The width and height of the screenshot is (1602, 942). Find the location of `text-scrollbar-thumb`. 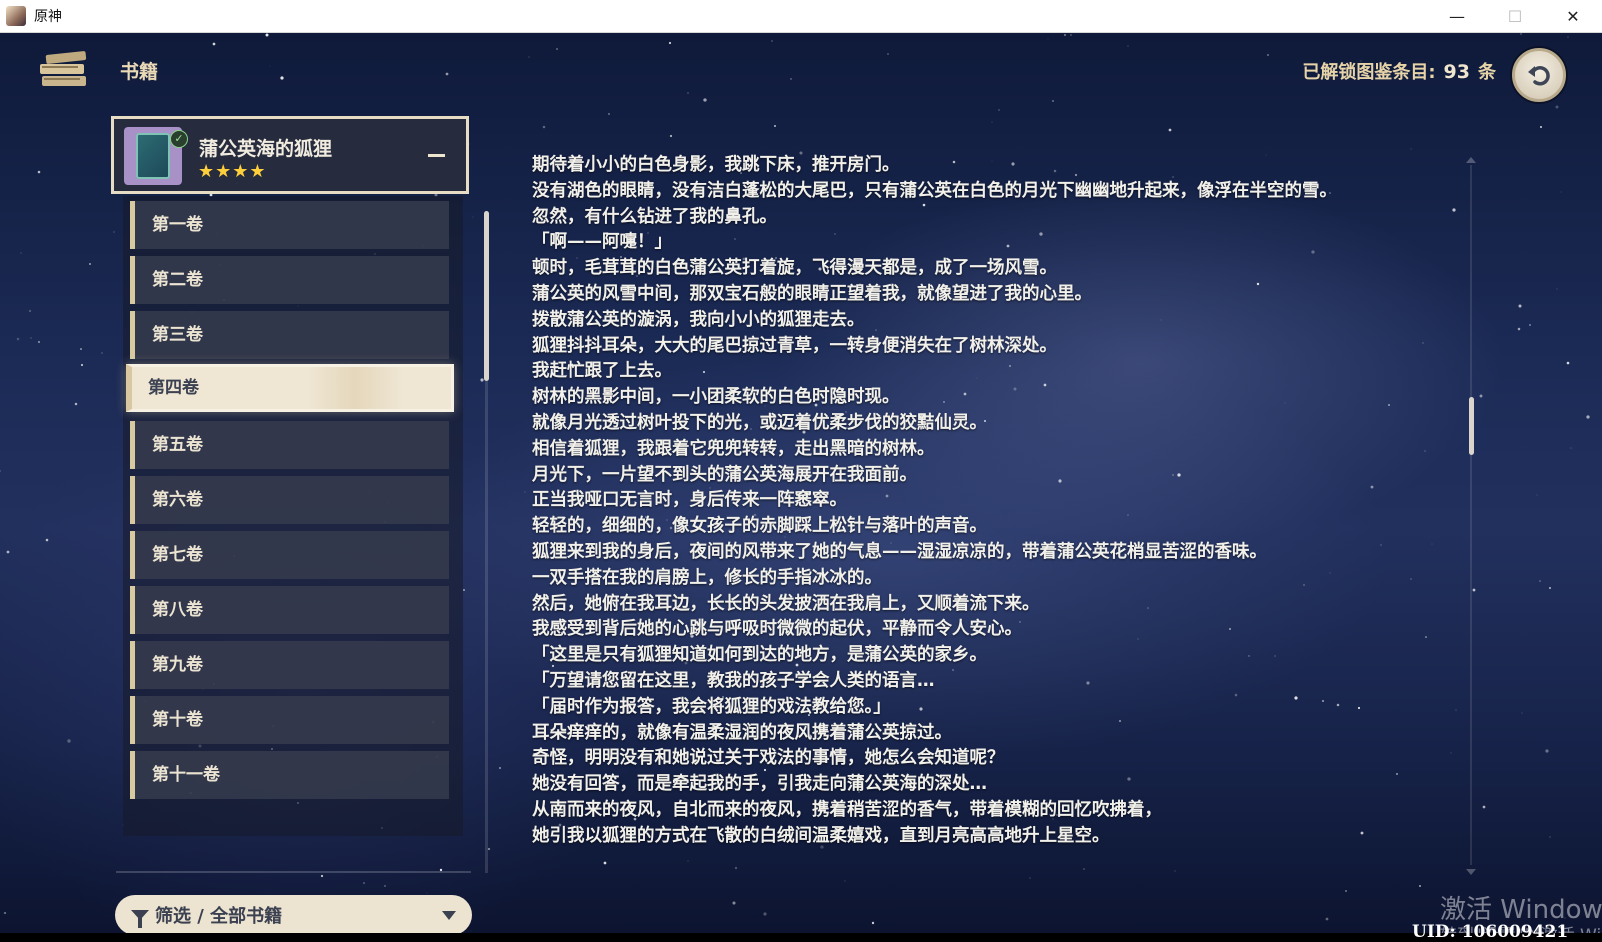

text-scrollbar-thumb is located at coordinates (1471, 426).